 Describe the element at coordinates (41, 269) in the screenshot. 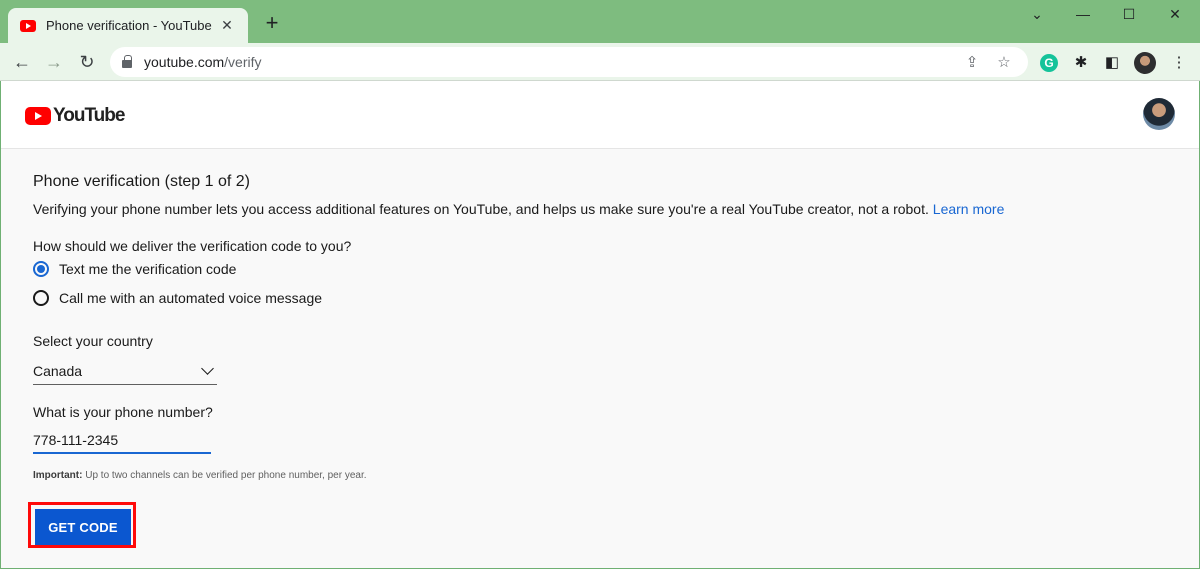

I see `radio-text-checked` at that location.